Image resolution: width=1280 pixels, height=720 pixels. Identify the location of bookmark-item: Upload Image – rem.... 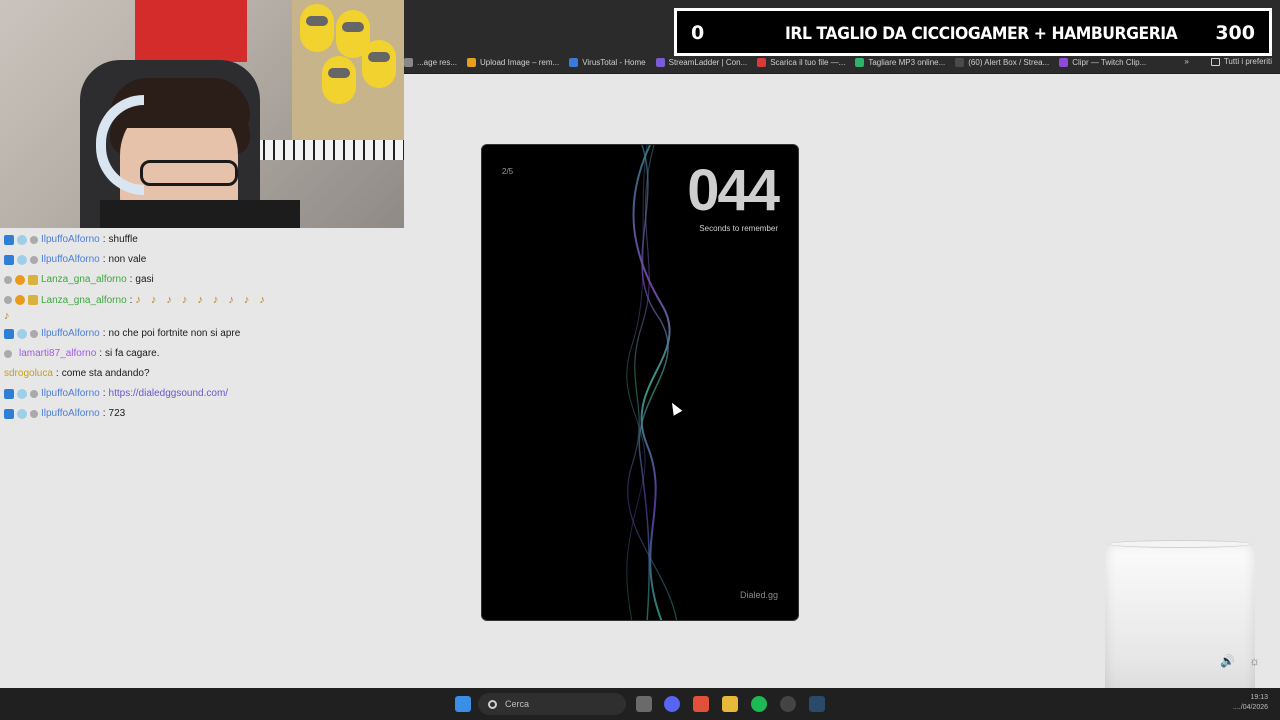
(513, 62).